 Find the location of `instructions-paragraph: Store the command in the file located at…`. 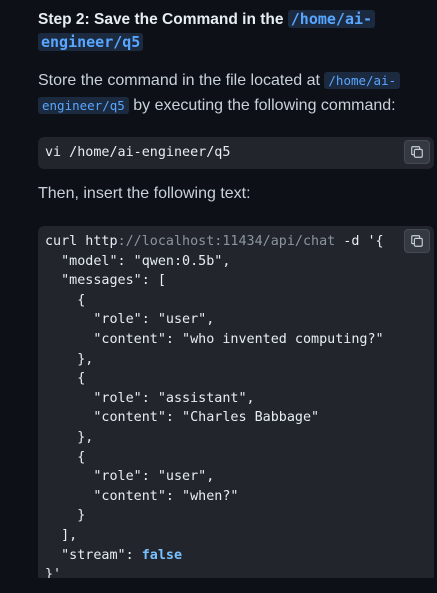

instructions-paragraph: Store the command in the file located at… is located at coordinates (234, 93).